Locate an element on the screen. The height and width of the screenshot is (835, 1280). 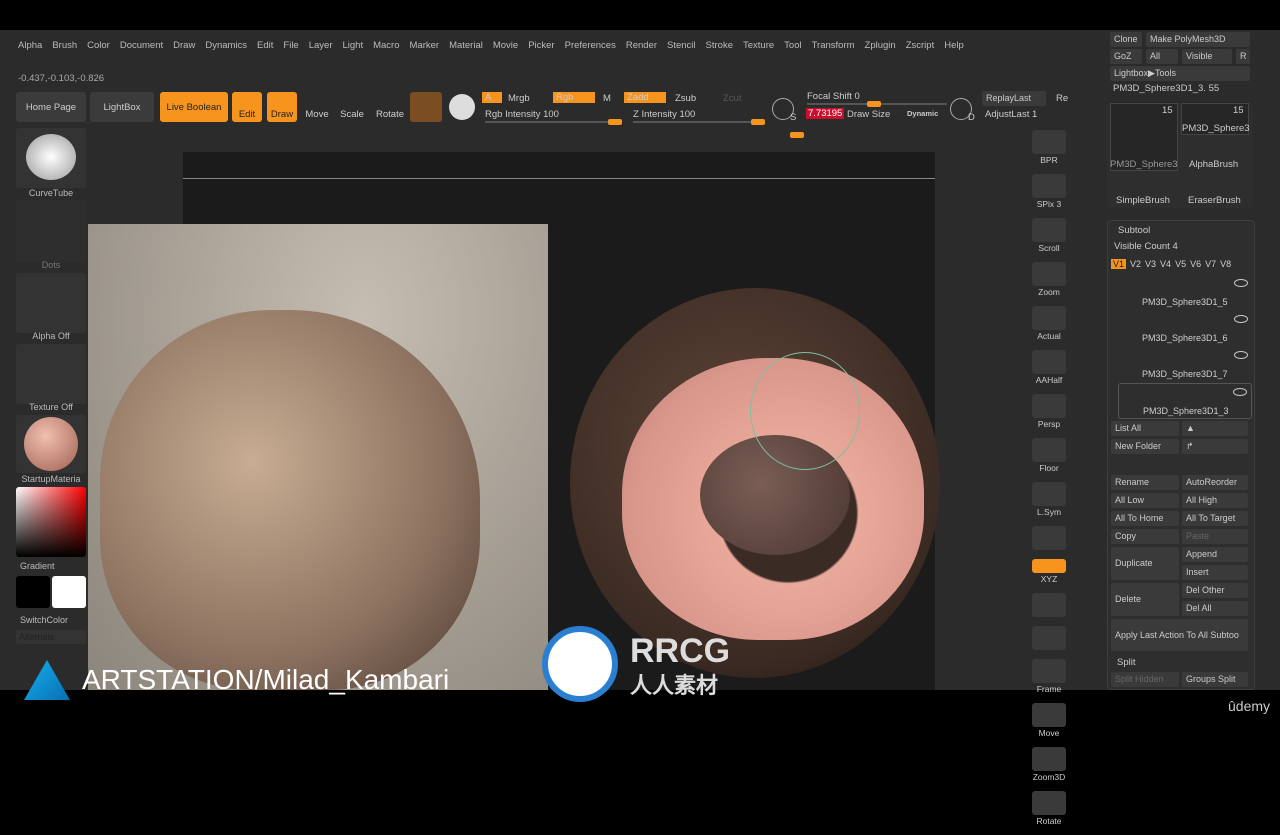
subtool-btn-all-low: All Low is located at coordinates (1145, 500).